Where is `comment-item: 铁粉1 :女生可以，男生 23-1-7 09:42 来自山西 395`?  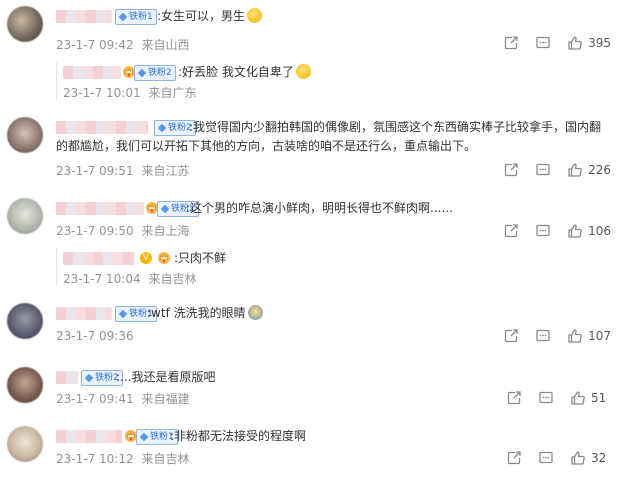
comment-item: 铁粉1 :女生可以，男生 23-1-7 09:42 来自山西 395 is located at coordinates (311, 30).